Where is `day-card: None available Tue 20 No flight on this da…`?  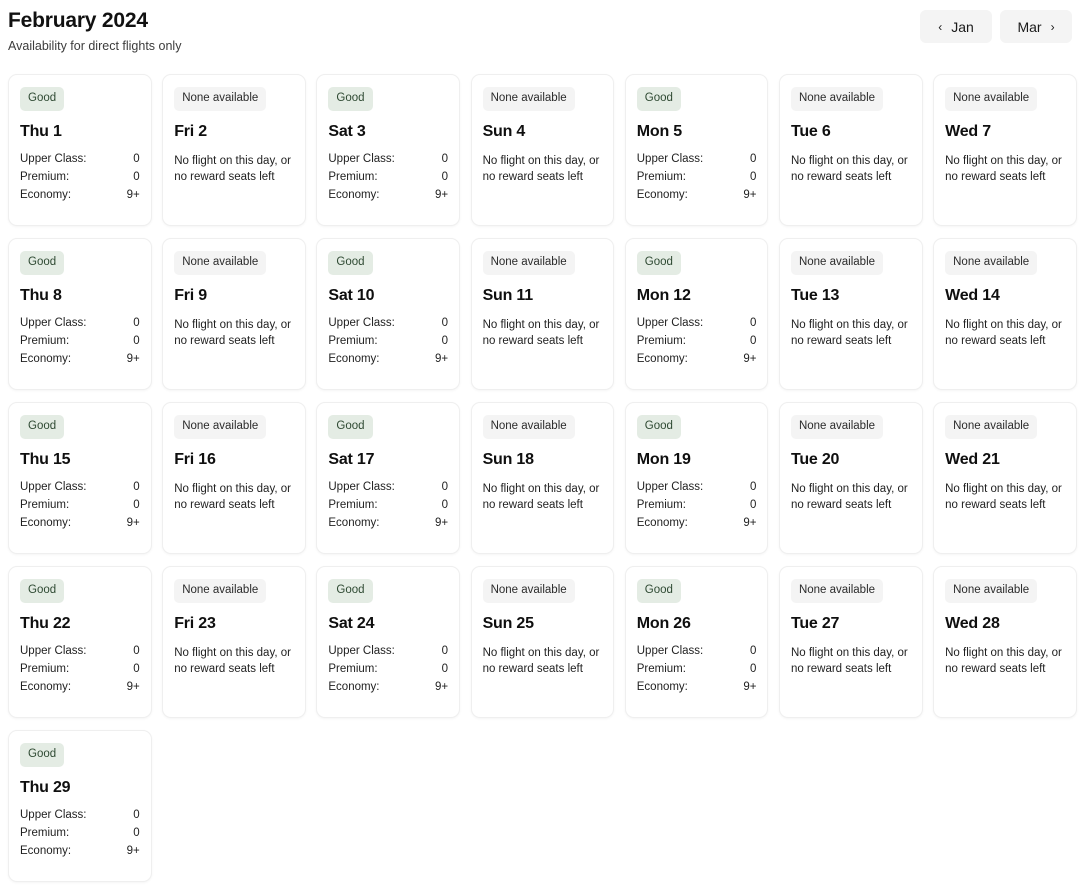
day-card: None available Tue 20 No flight on this da… is located at coordinates (850, 478).